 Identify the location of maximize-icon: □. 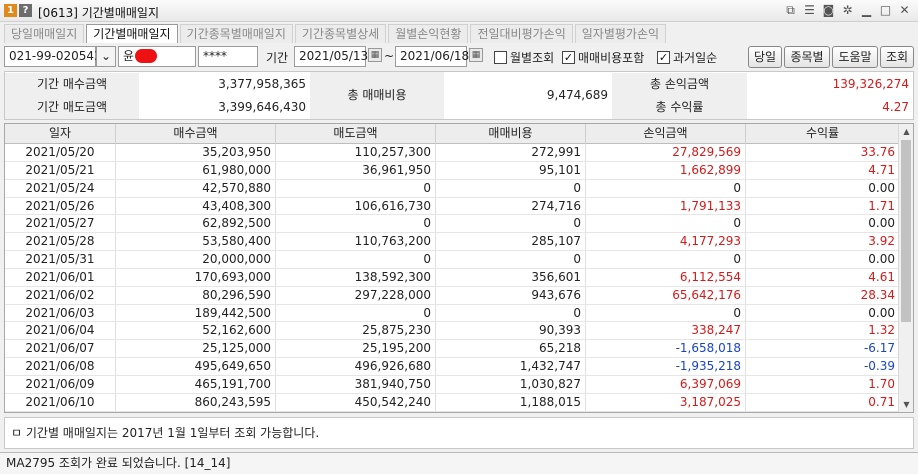
(885, 10).